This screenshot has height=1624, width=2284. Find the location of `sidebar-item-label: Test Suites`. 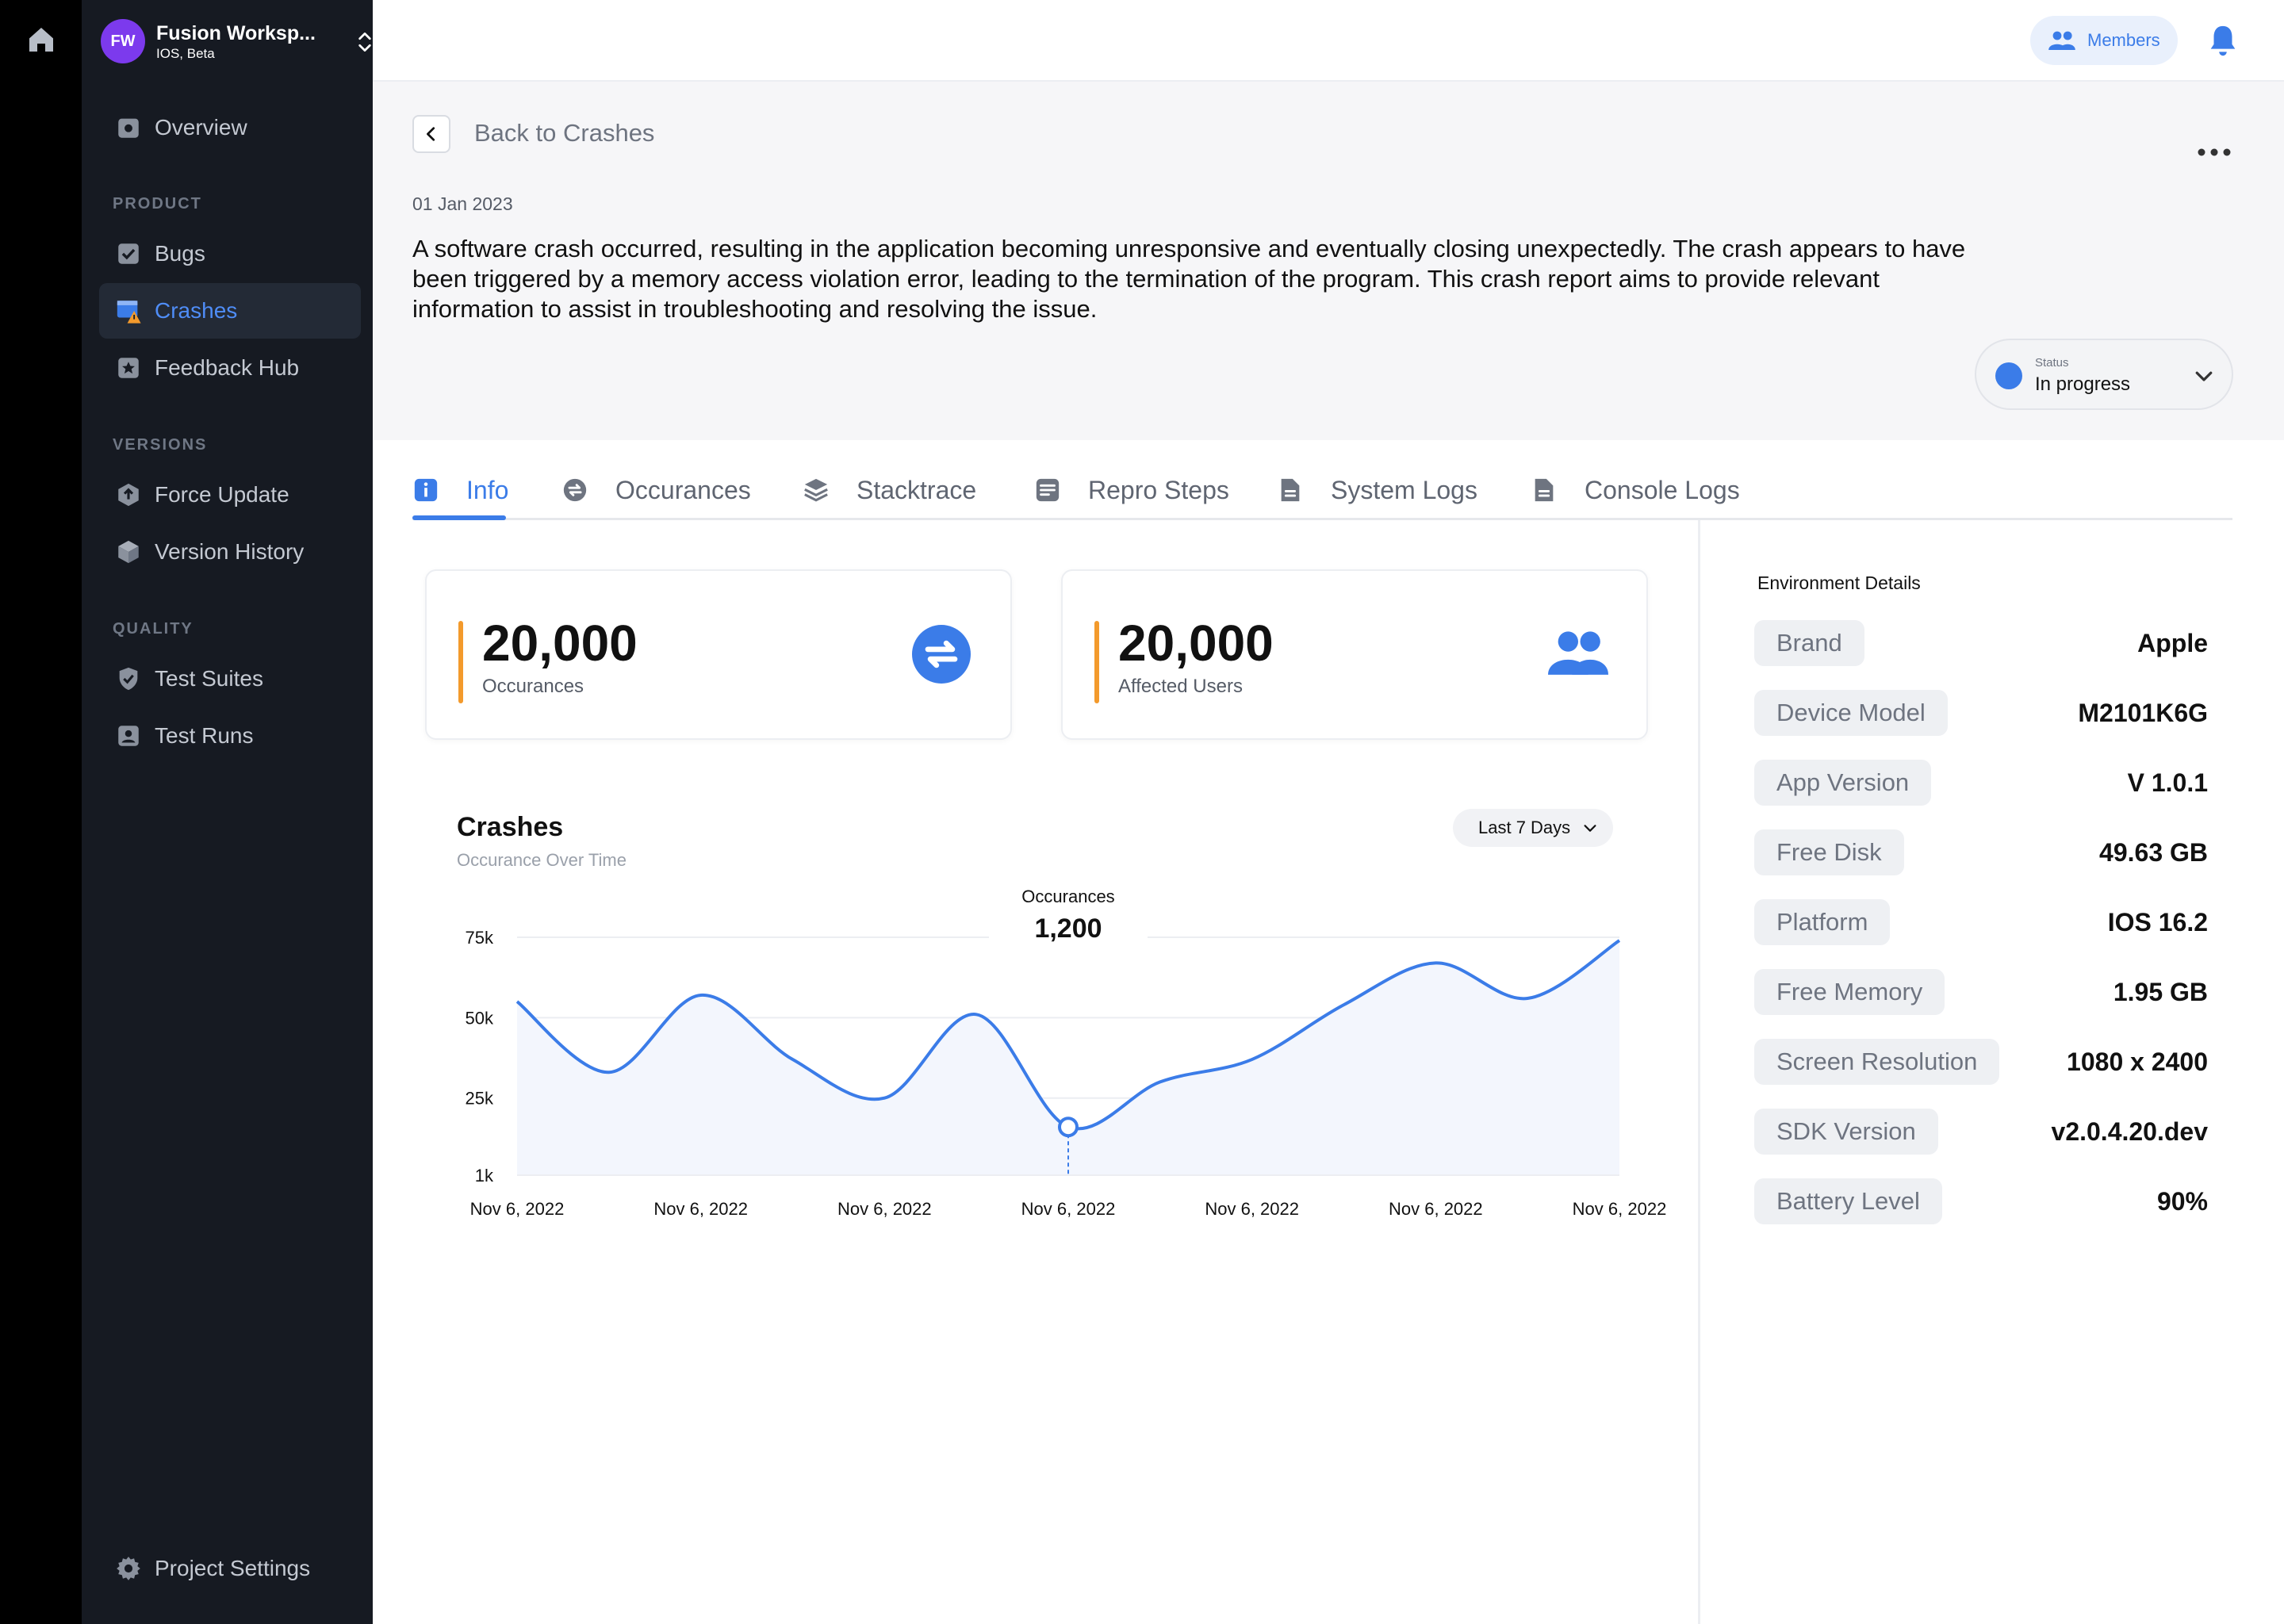

sidebar-item-label: Test Suites is located at coordinates (209, 678).